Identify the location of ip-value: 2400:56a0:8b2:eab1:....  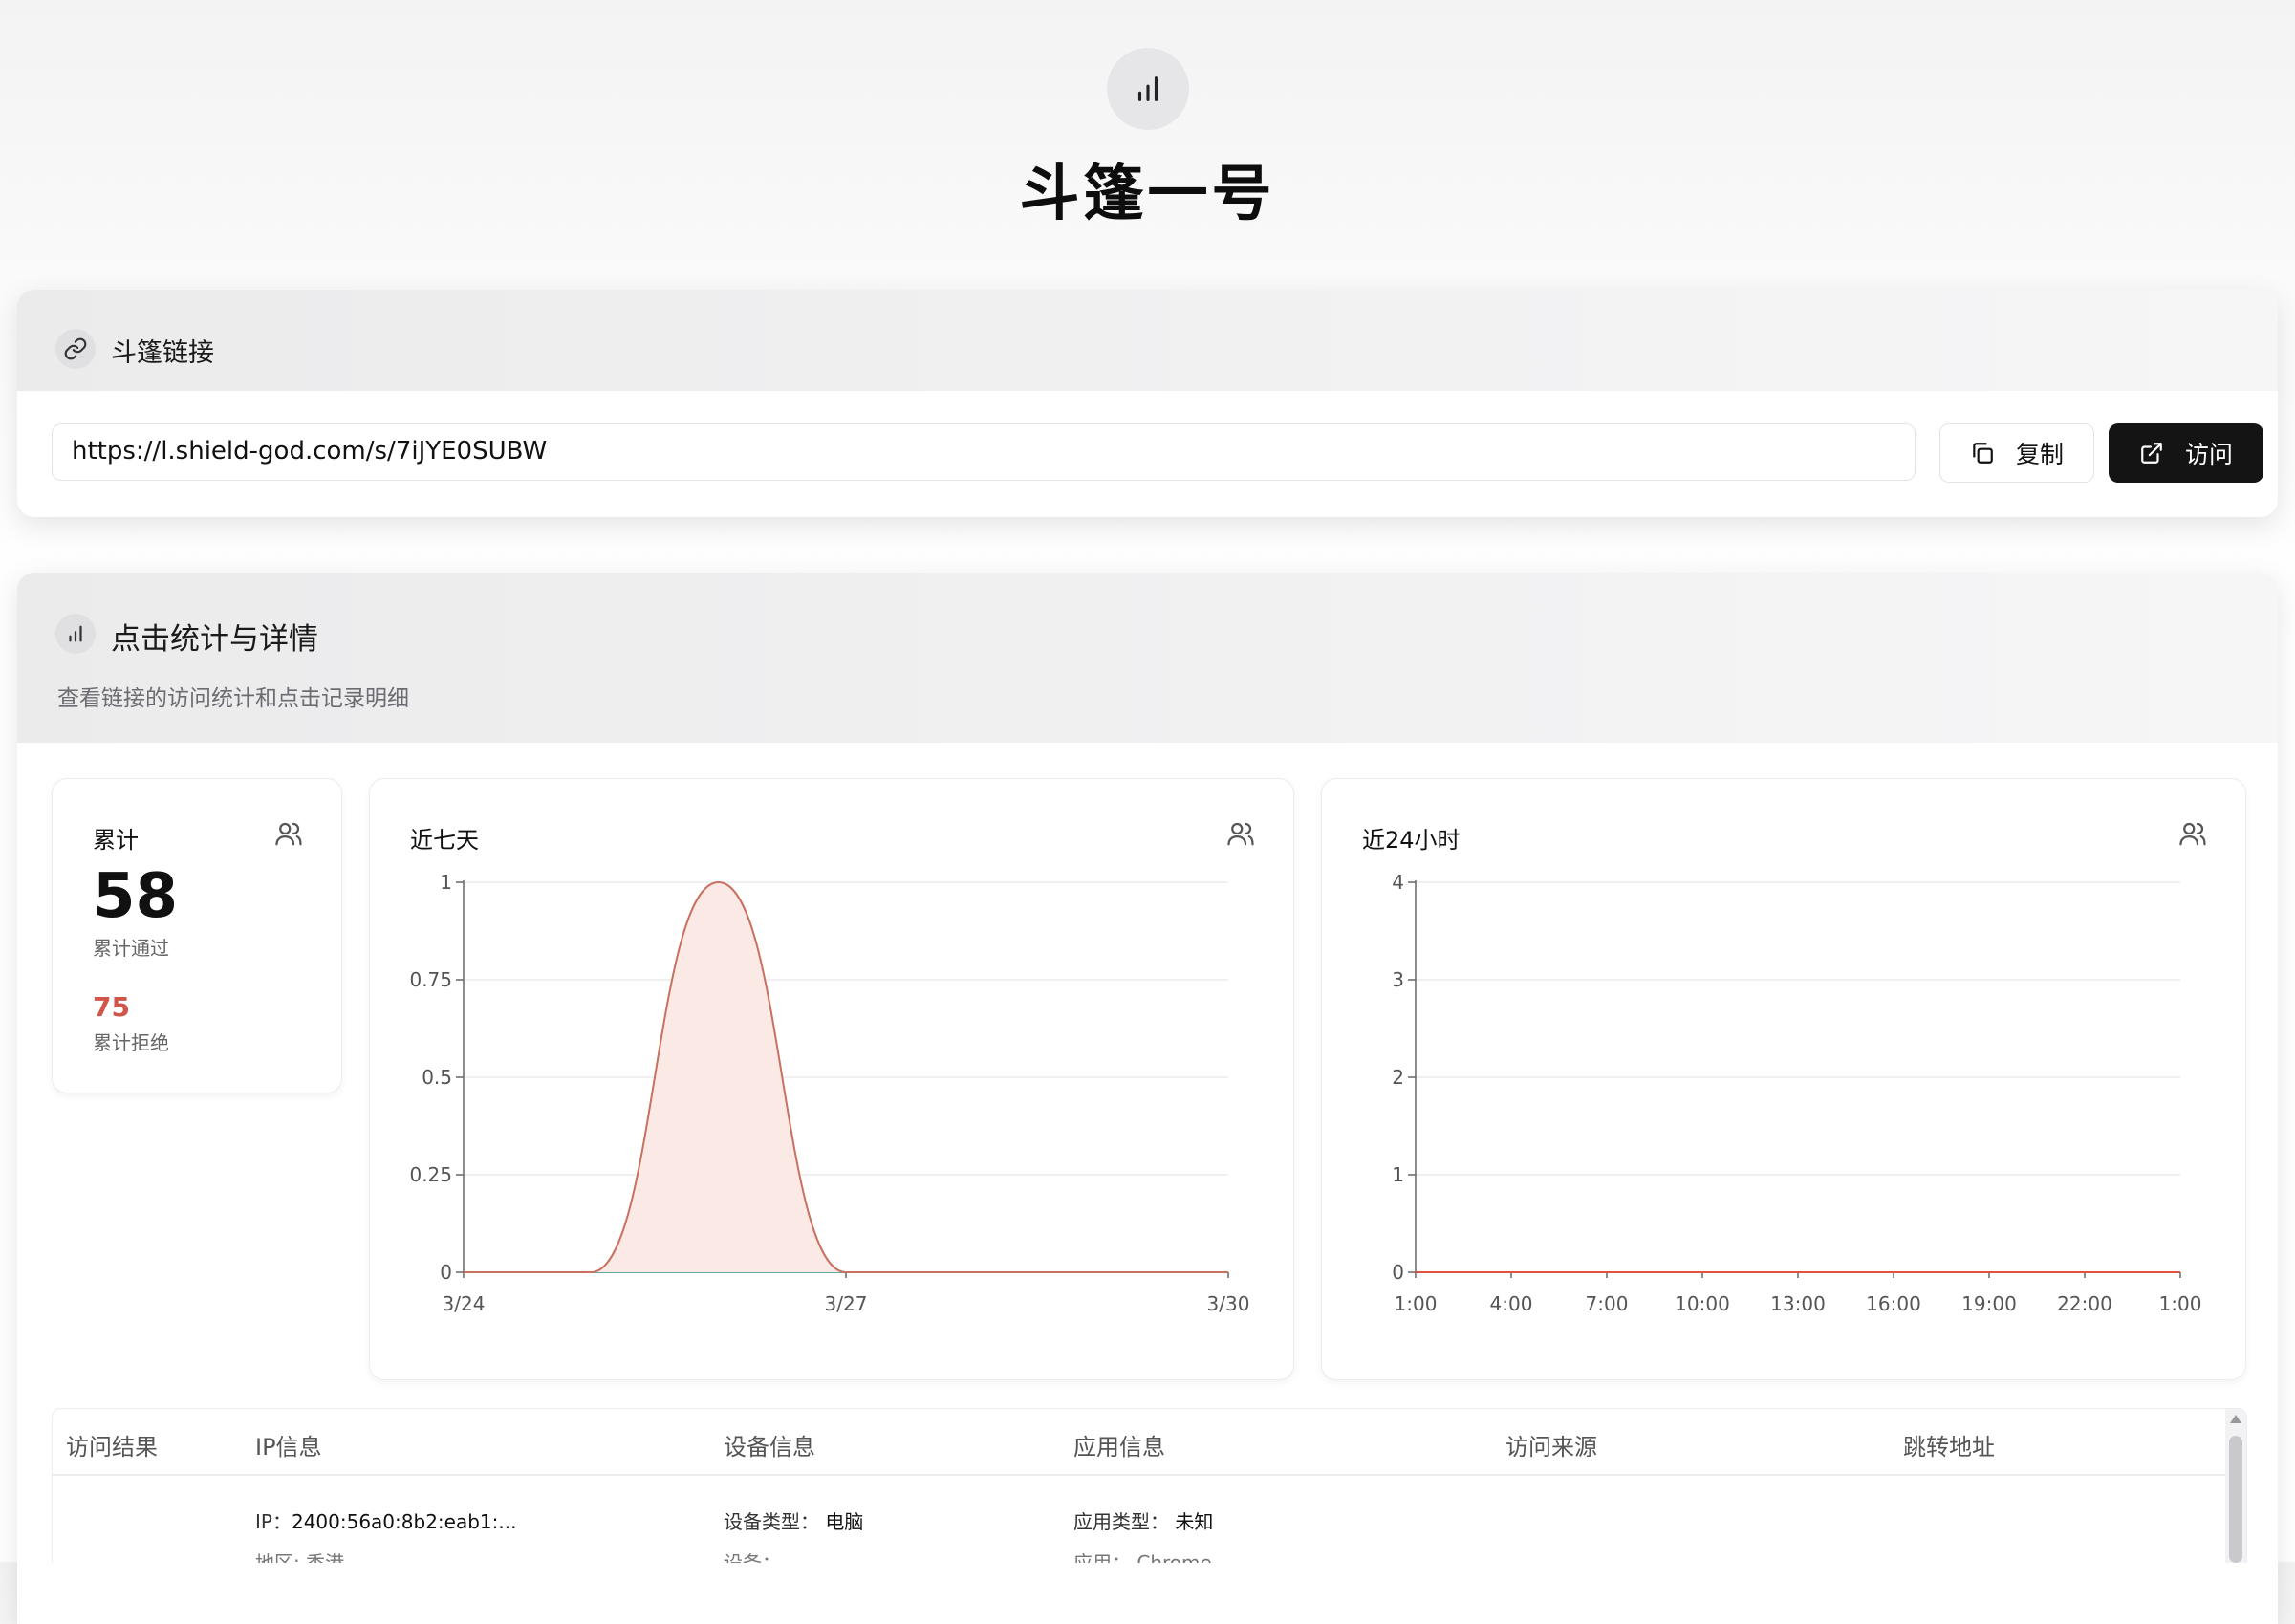
(404, 1522).